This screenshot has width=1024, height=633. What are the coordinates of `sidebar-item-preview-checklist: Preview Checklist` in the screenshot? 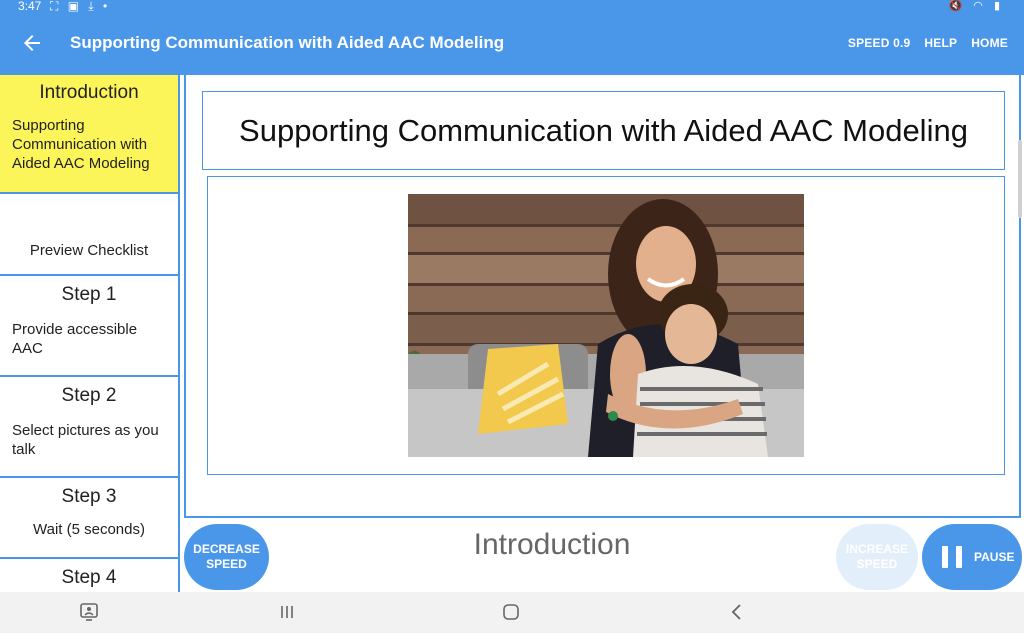 It's located at (89, 235).